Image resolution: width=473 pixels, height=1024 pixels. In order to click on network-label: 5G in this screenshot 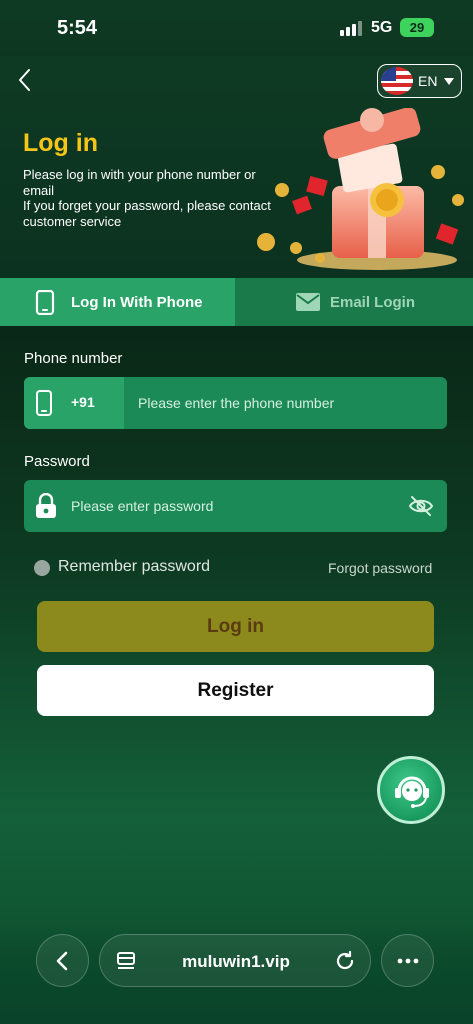, I will do `click(382, 27)`.